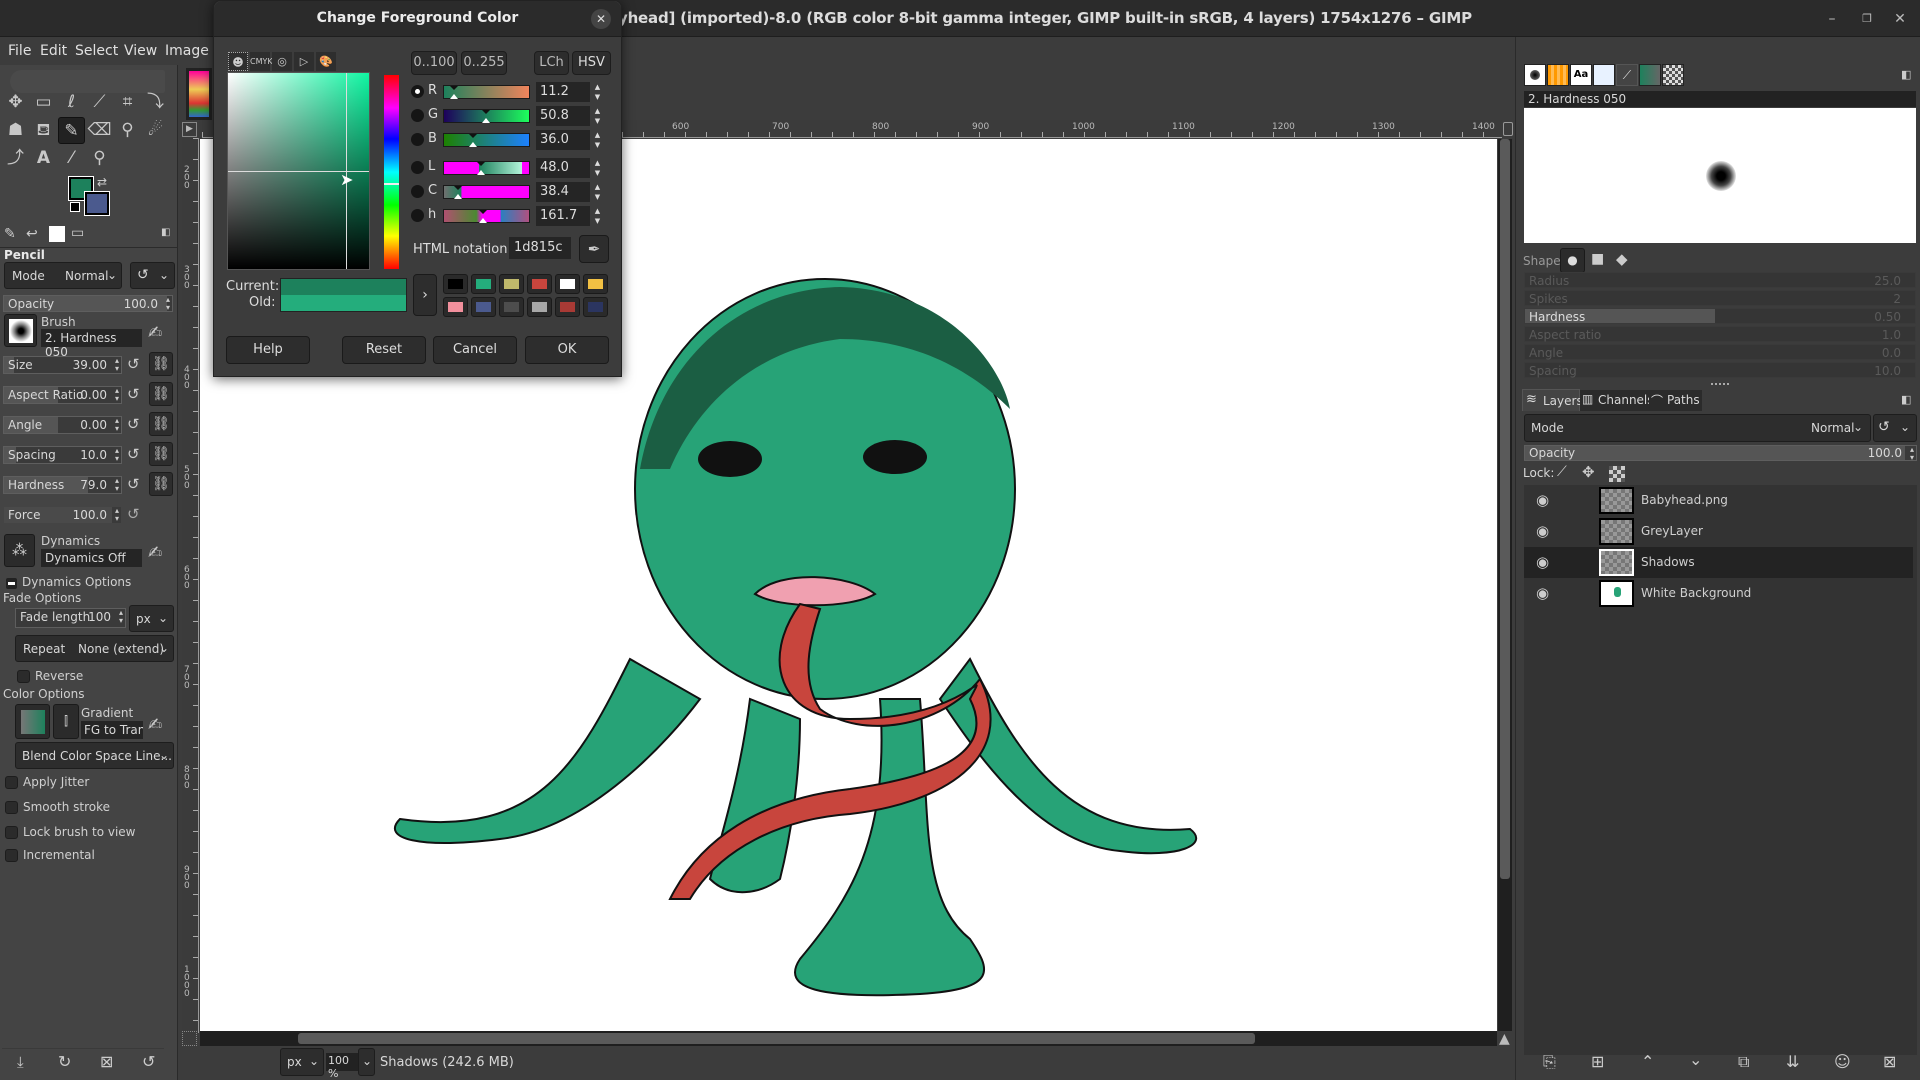 The width and height of the screenshot is (1920, 1080). Describe the element at coordinates (189, 1038) in the screenshot. I see `navigate-button` at that location.